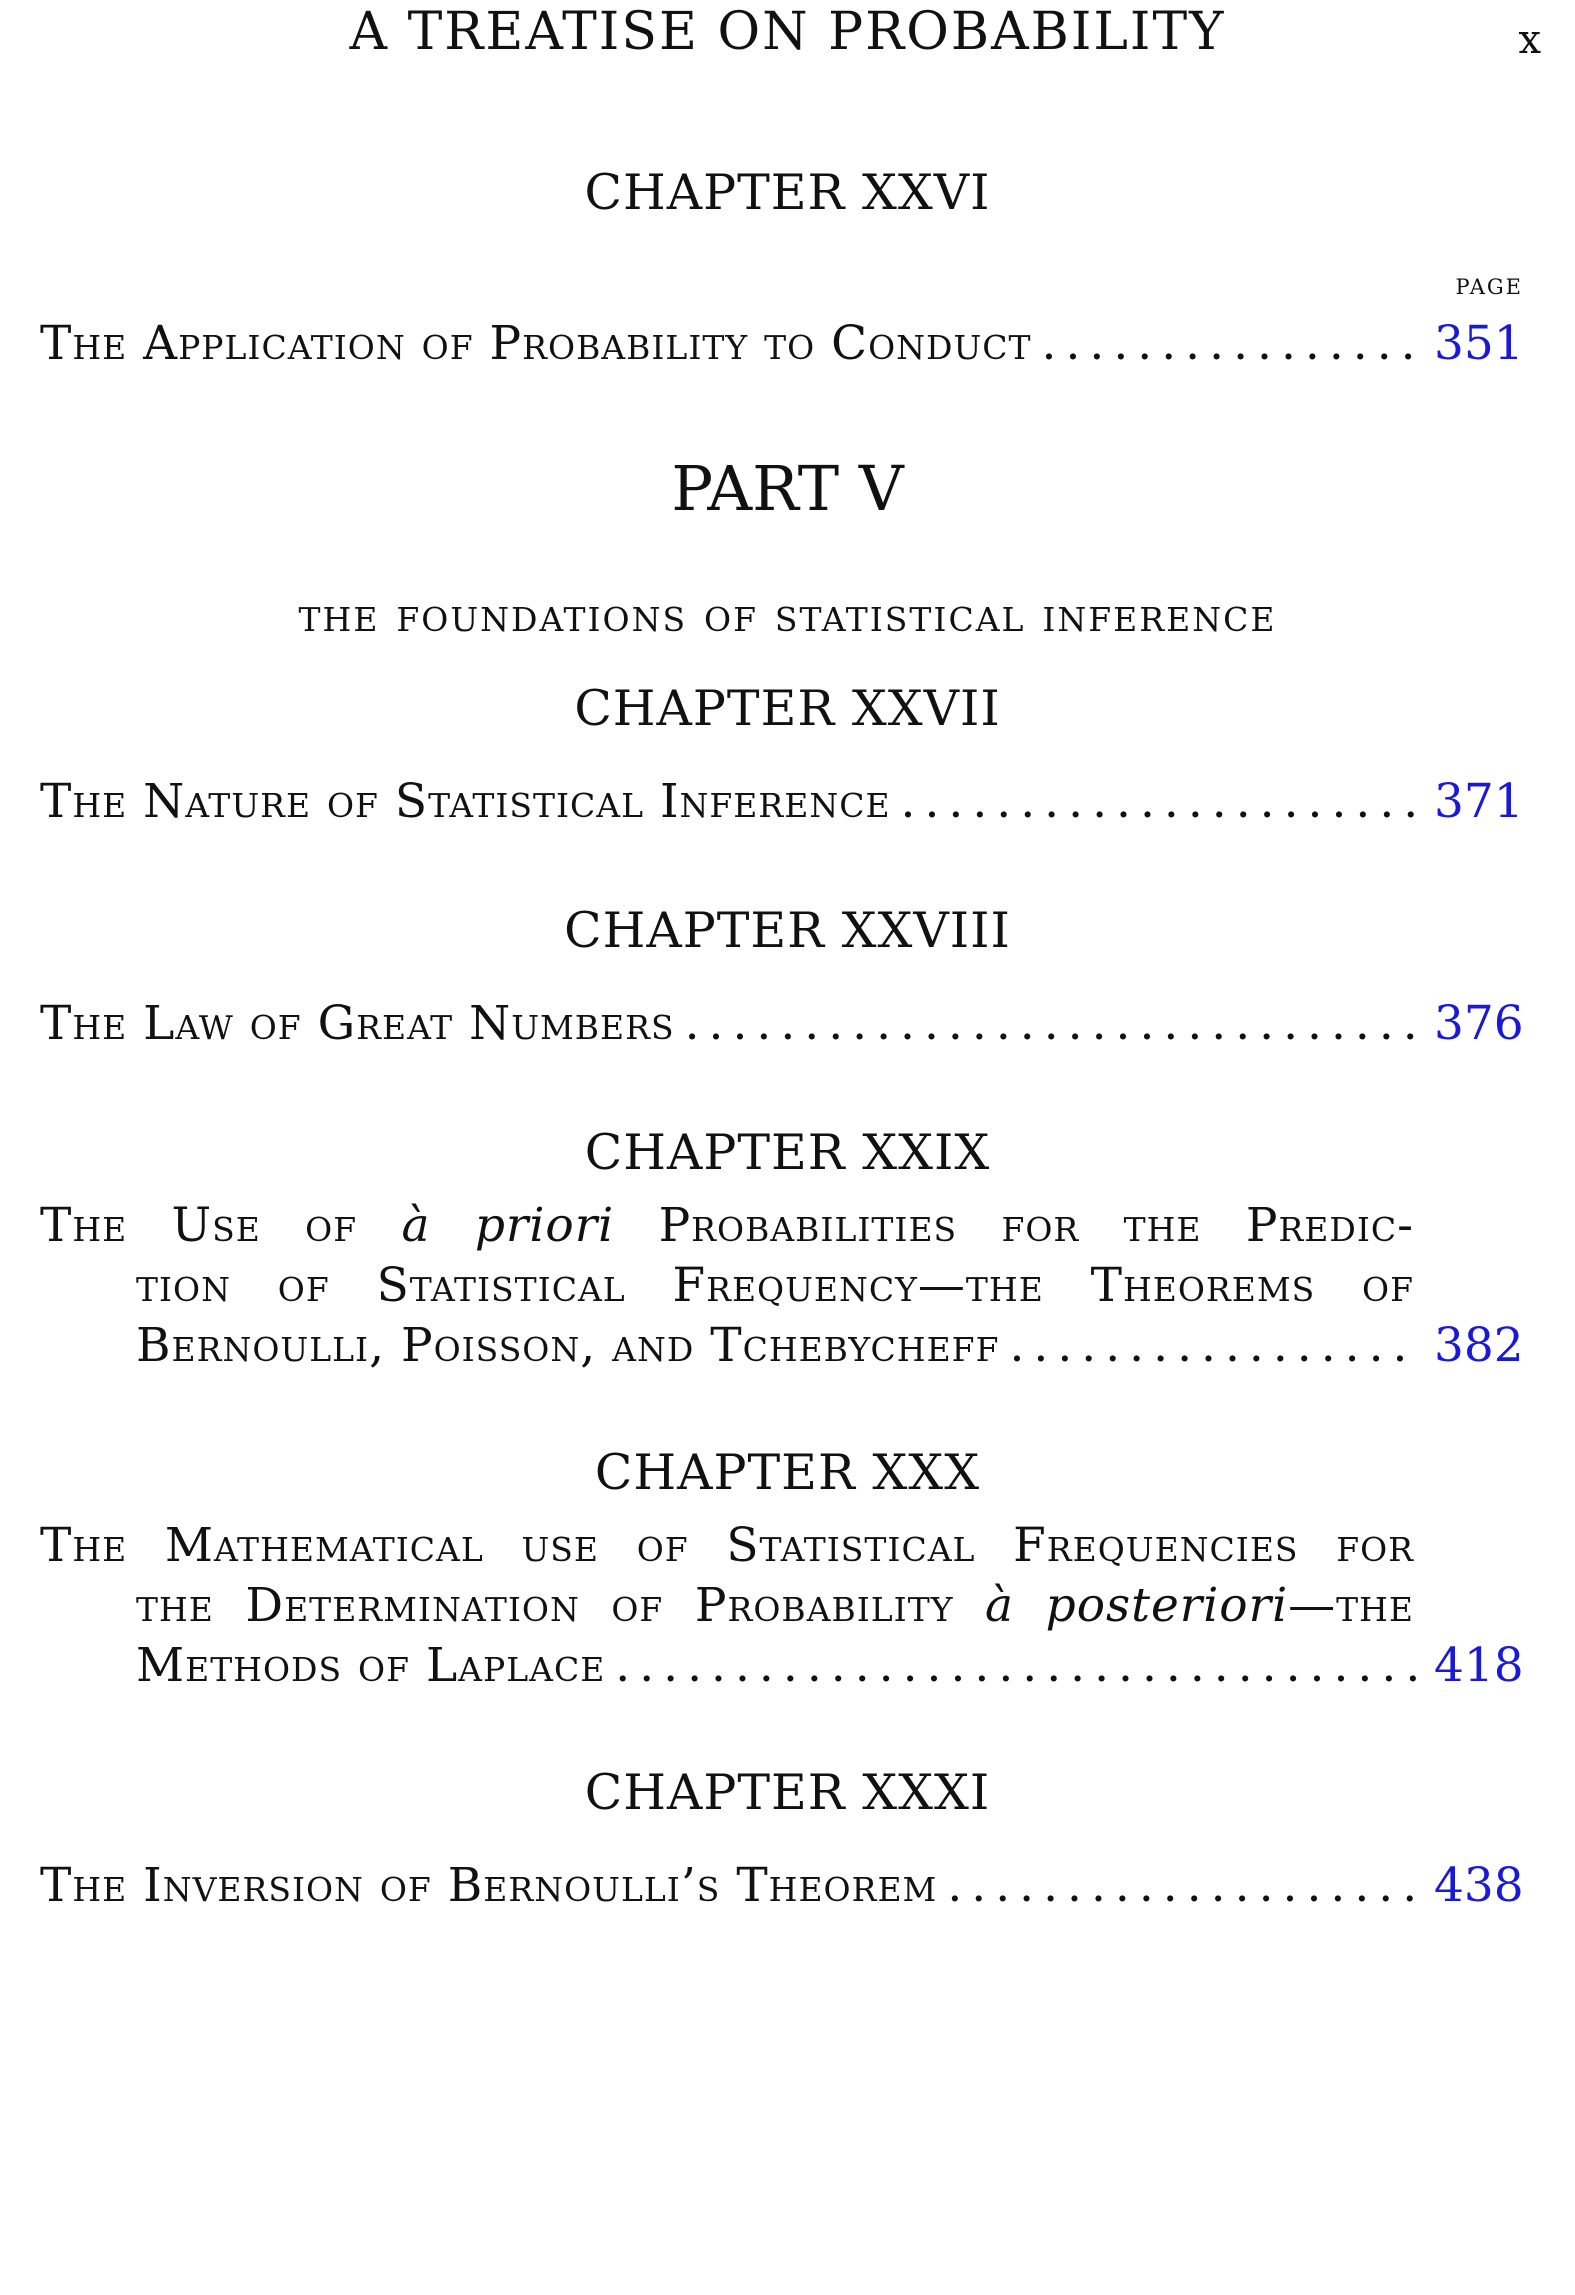 The width and height of the screenshot is (1575, 2295). What do you see at coordinates (199, 1225) in the screenshot?
I see `entry-text: The Use of` at bounding box center [199, 1225].